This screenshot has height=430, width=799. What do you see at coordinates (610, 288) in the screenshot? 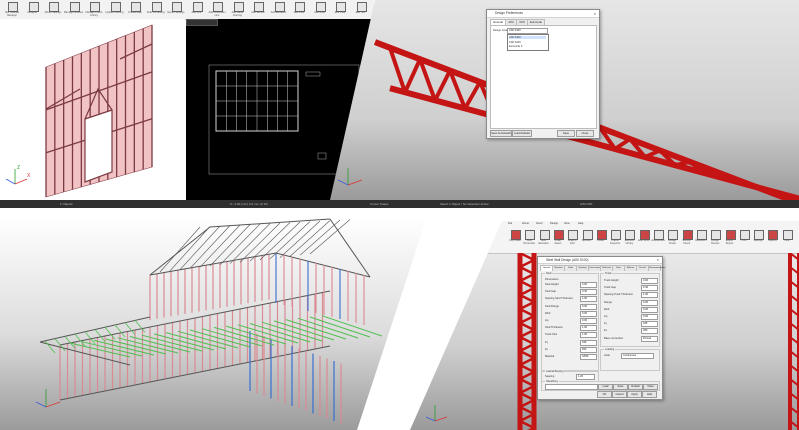
I see `field-label: Track Gap` at bounding box center [610, 288].